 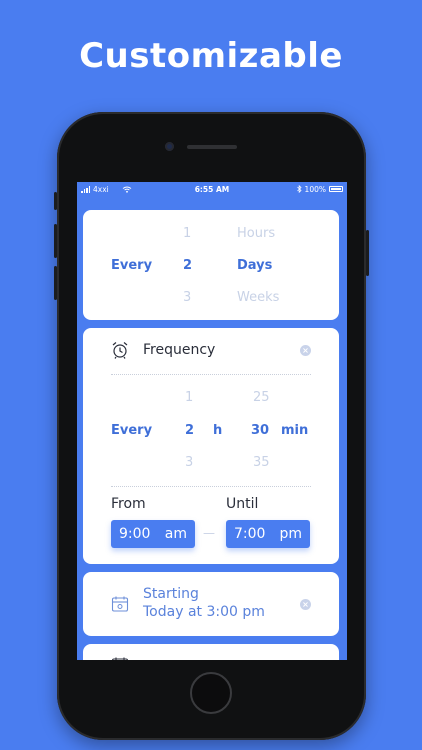 What do you see at coordinates (211, 56) in the screenshot?
I see `headline: Customizable` at bounding box center [211, 56].